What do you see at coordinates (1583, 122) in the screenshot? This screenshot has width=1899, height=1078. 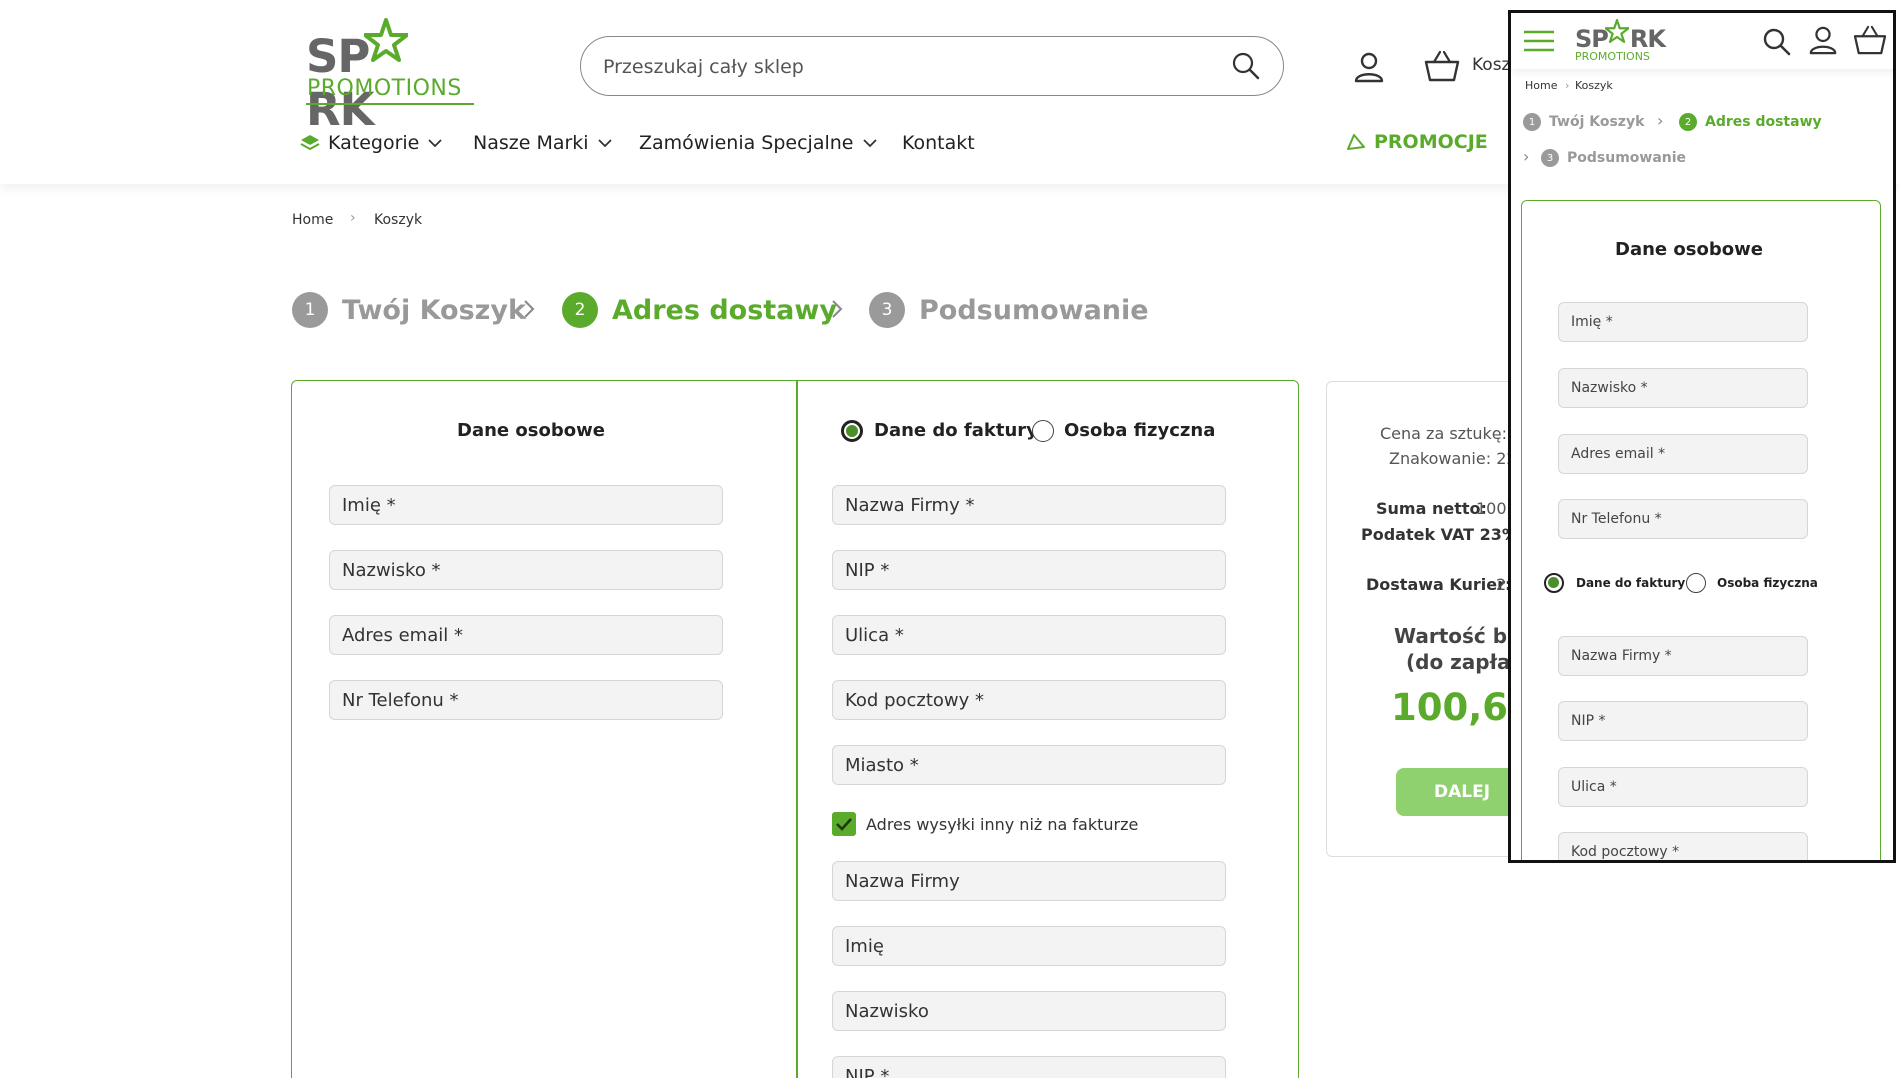 I see `mobile-step-cart: 1 Twój Koszyk` at bounding box center [1583, 122].